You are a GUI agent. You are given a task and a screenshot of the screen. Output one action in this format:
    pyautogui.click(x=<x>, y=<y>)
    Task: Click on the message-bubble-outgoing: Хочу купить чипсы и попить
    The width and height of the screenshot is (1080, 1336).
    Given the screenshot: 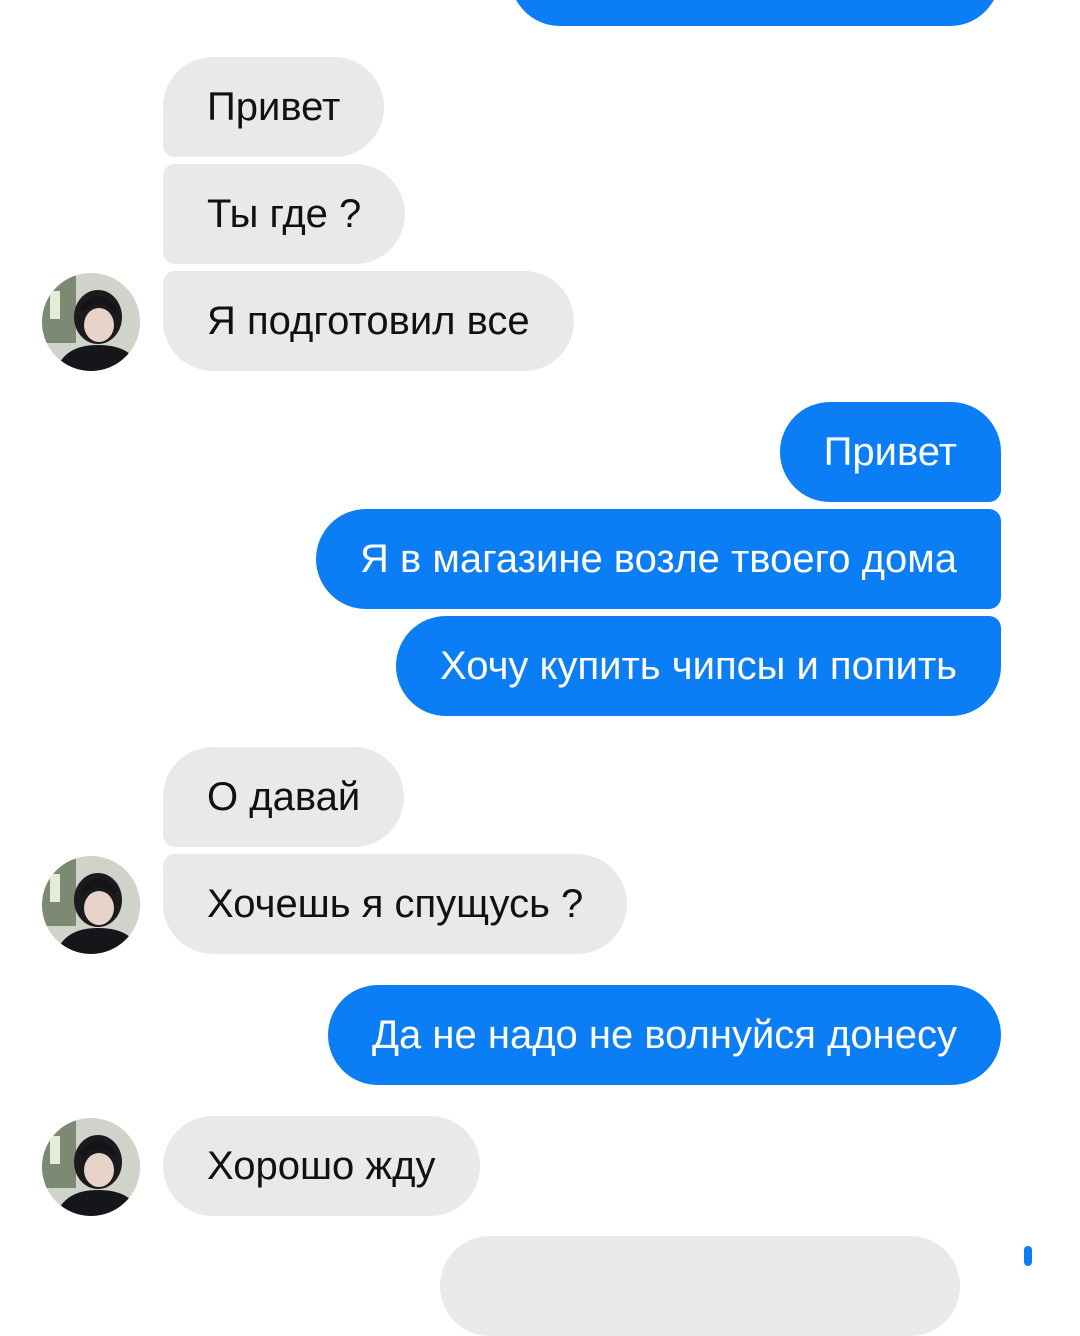 What is the action you would take?
    pyautogui.click(x=698, y=666)
    